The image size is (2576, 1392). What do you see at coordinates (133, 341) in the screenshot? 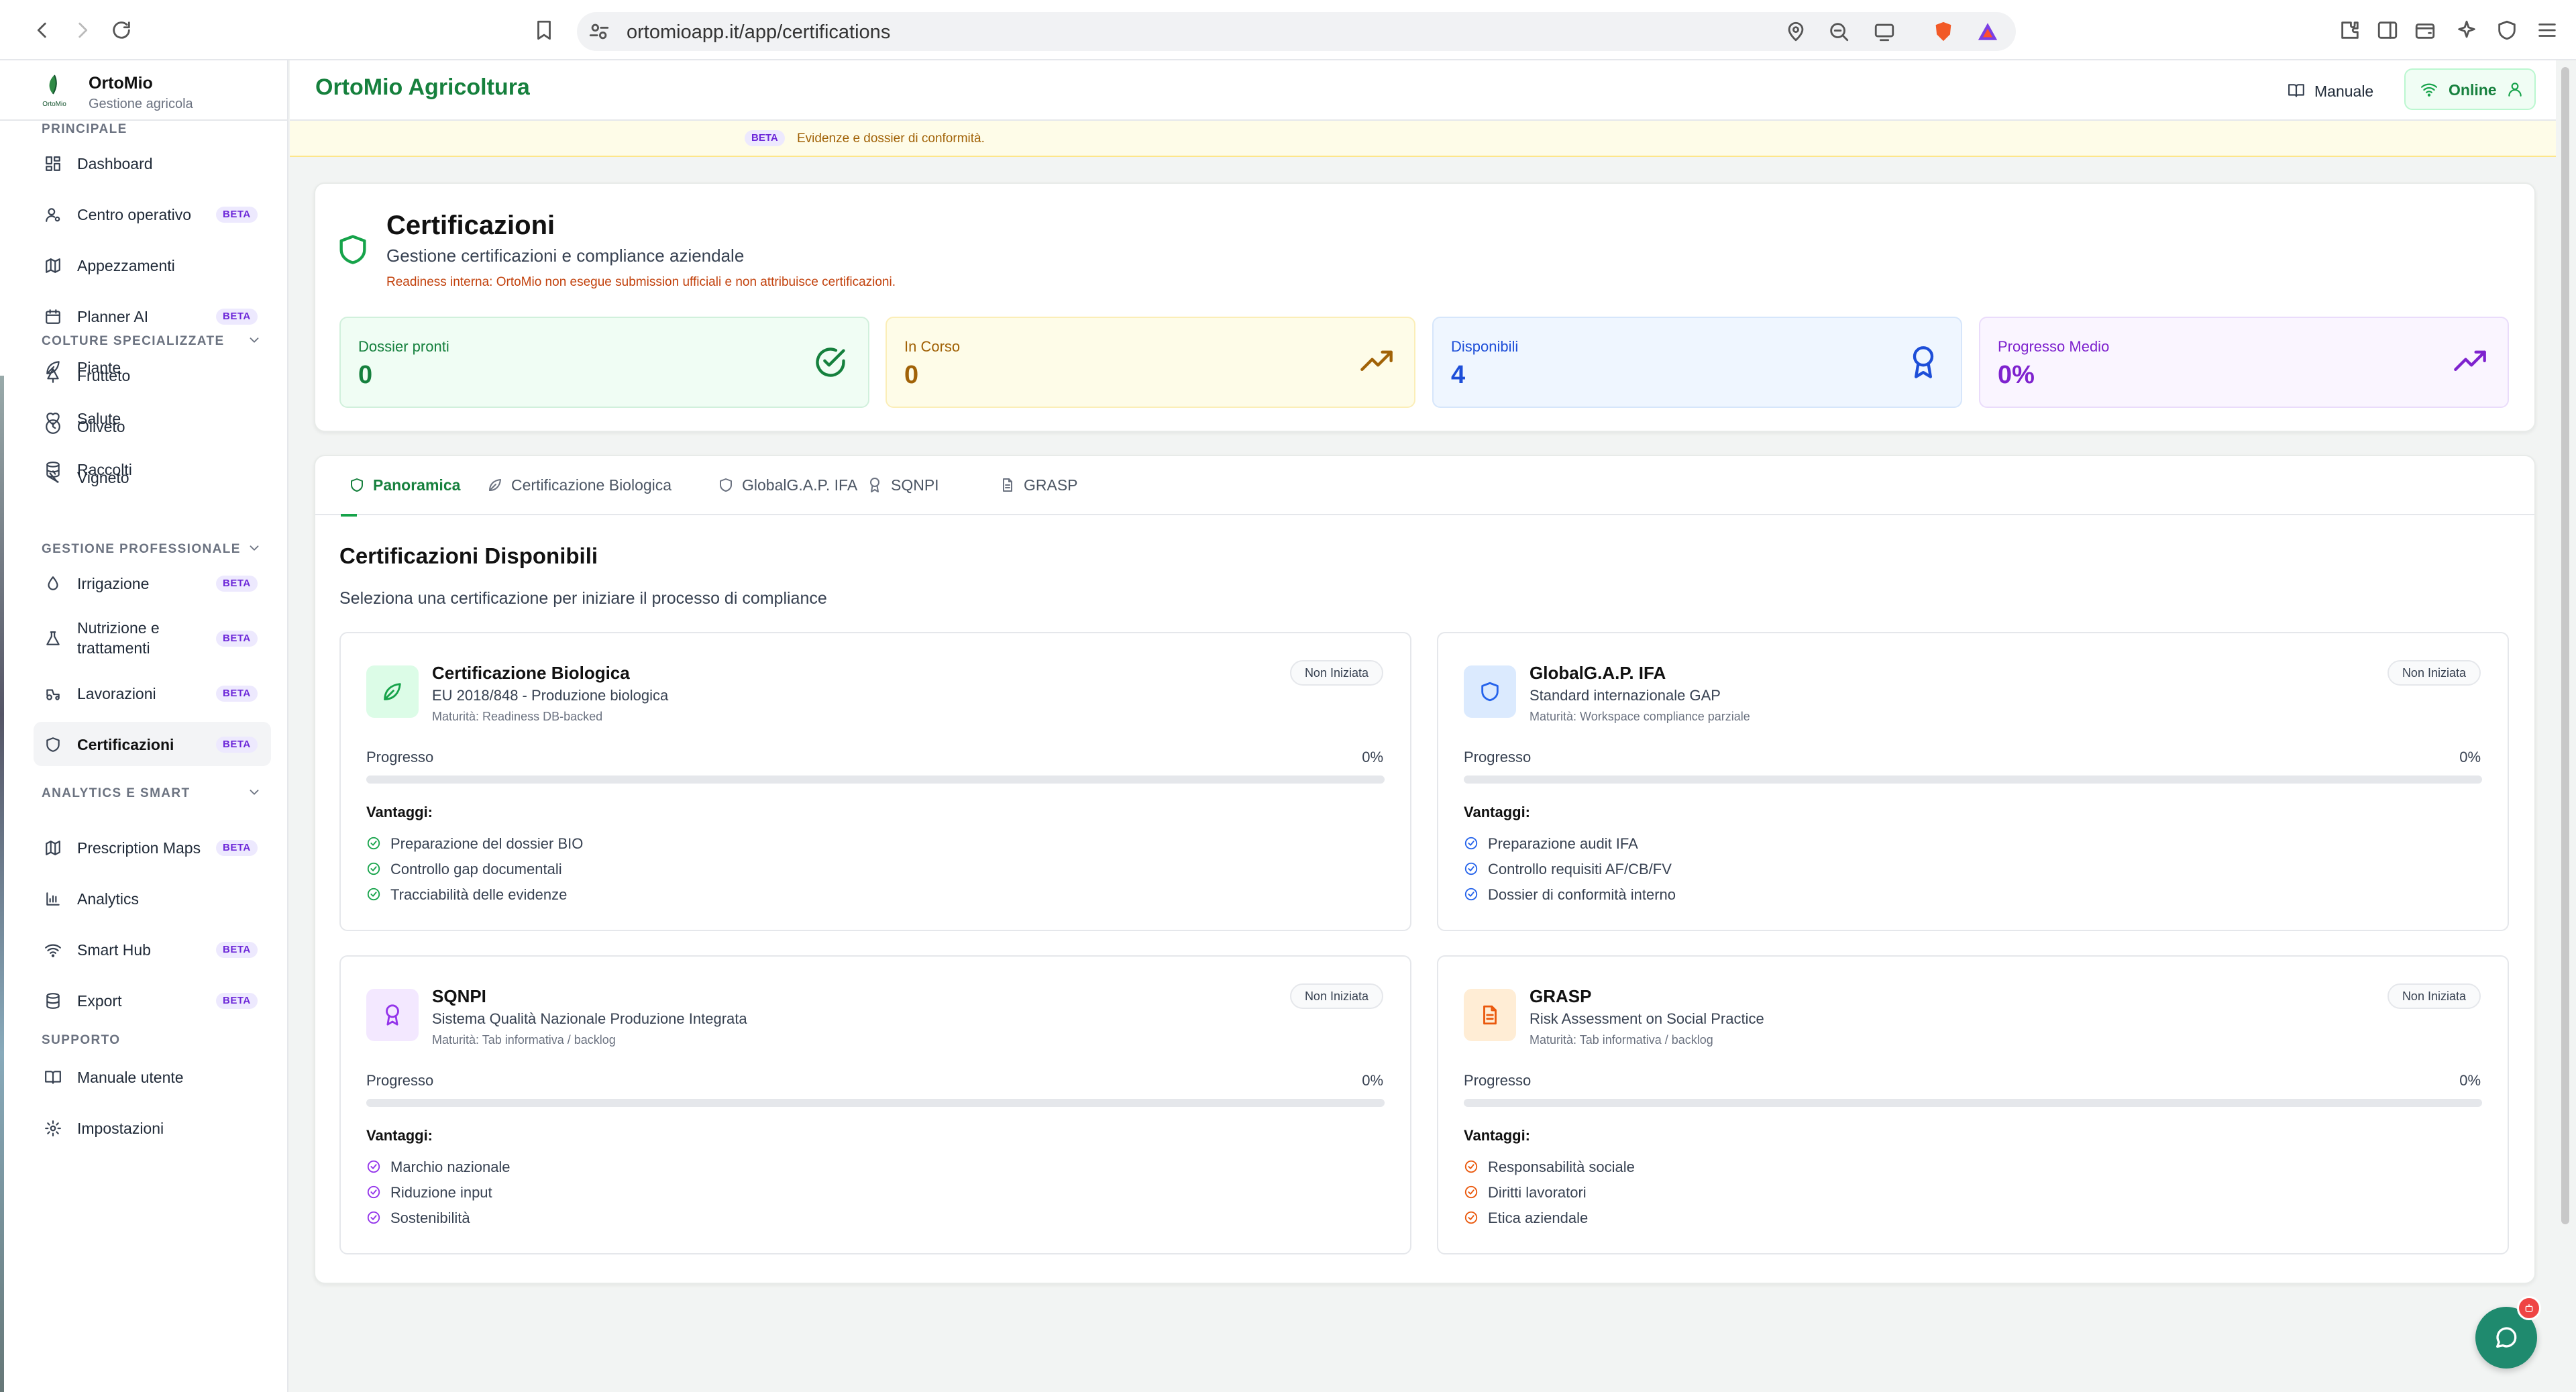
I see `sidebar-section-title: COLTURE SPECIALIZZATE` at bounding box center [133, 341].